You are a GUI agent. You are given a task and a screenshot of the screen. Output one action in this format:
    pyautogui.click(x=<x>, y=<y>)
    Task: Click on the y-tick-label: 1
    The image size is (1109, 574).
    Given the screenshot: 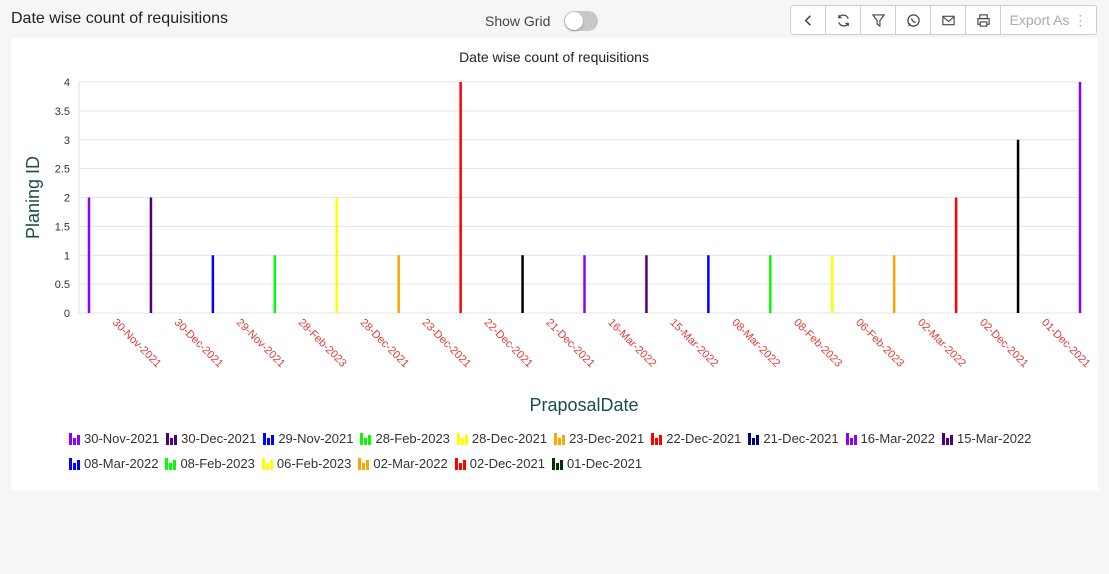 What is the action you would take?
    pyautogui.click(x=67, y=256)
    